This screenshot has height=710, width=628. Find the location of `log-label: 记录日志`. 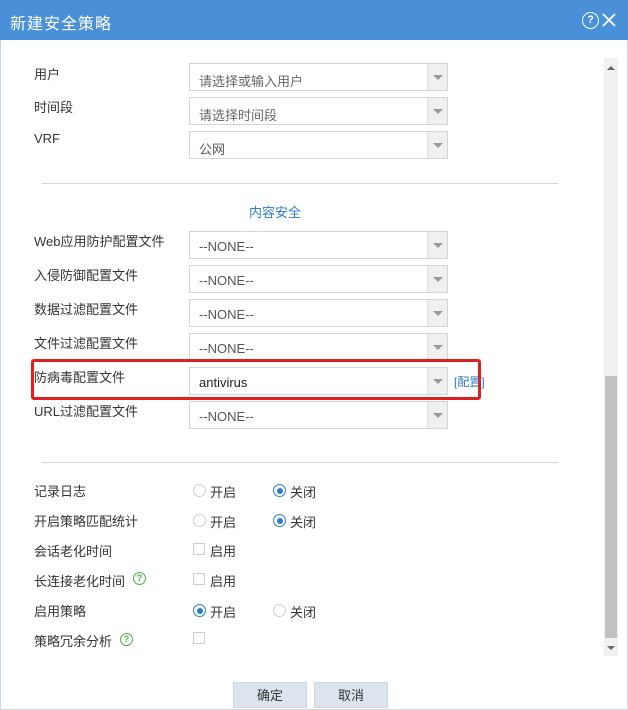

log-label: 记录日志 is located at coordinates (60, 491).